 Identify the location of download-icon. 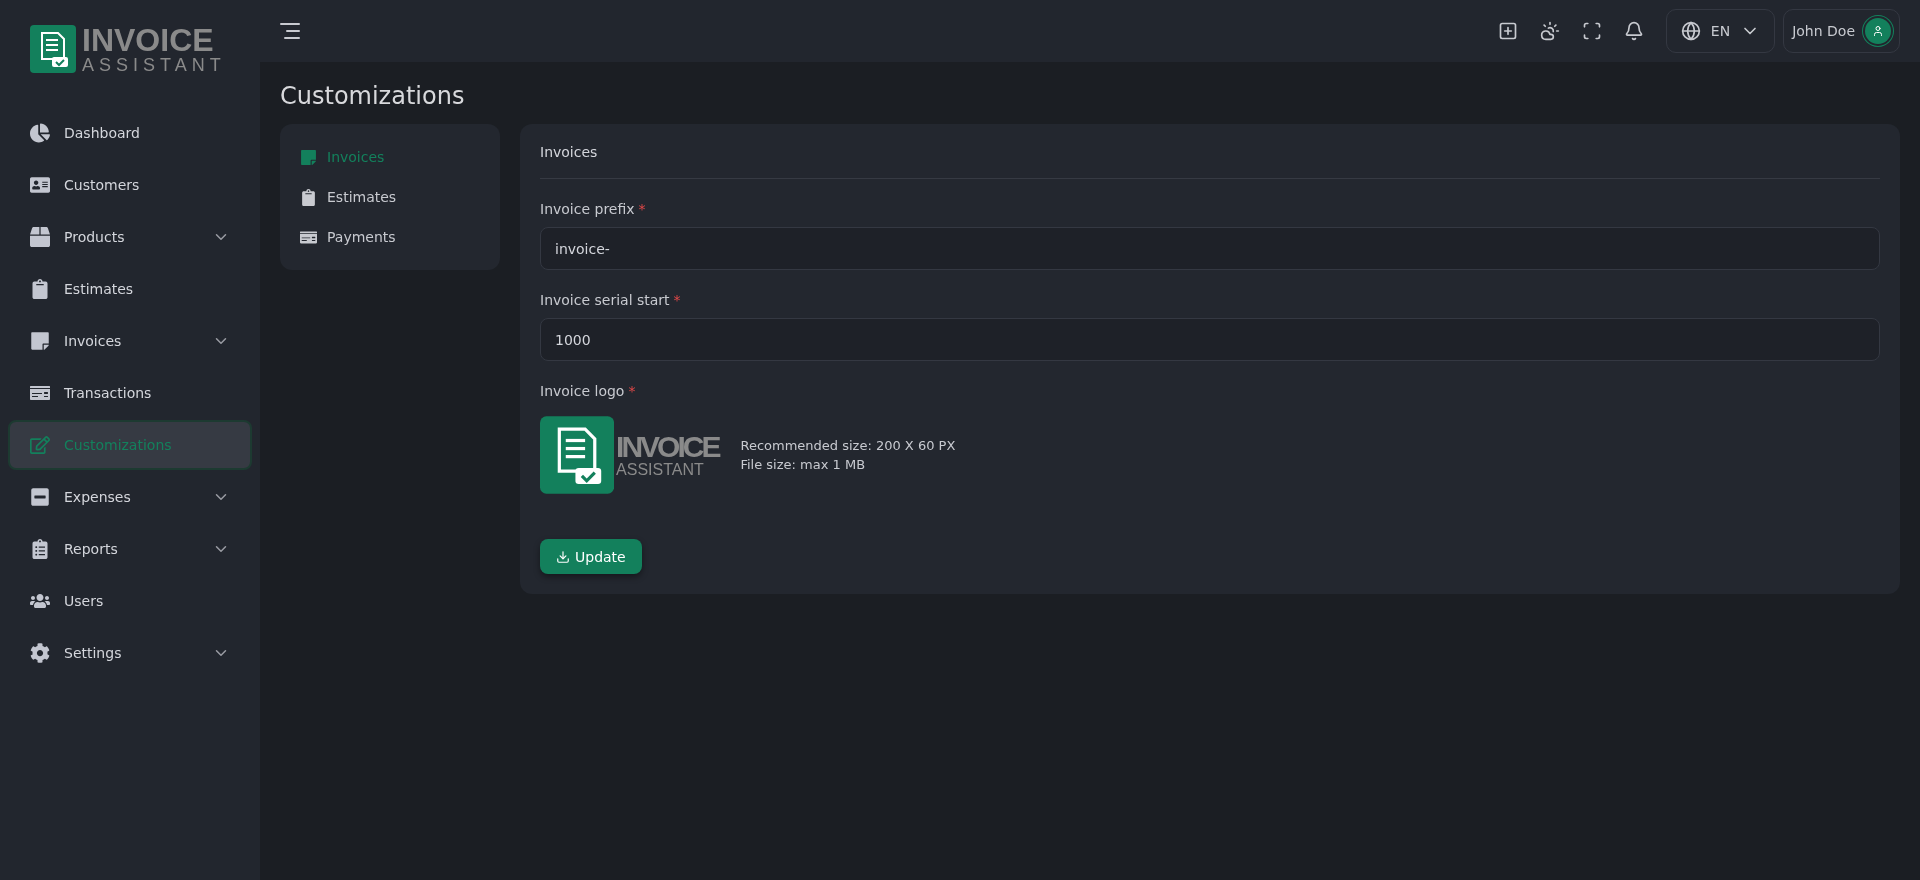
(563, 556).